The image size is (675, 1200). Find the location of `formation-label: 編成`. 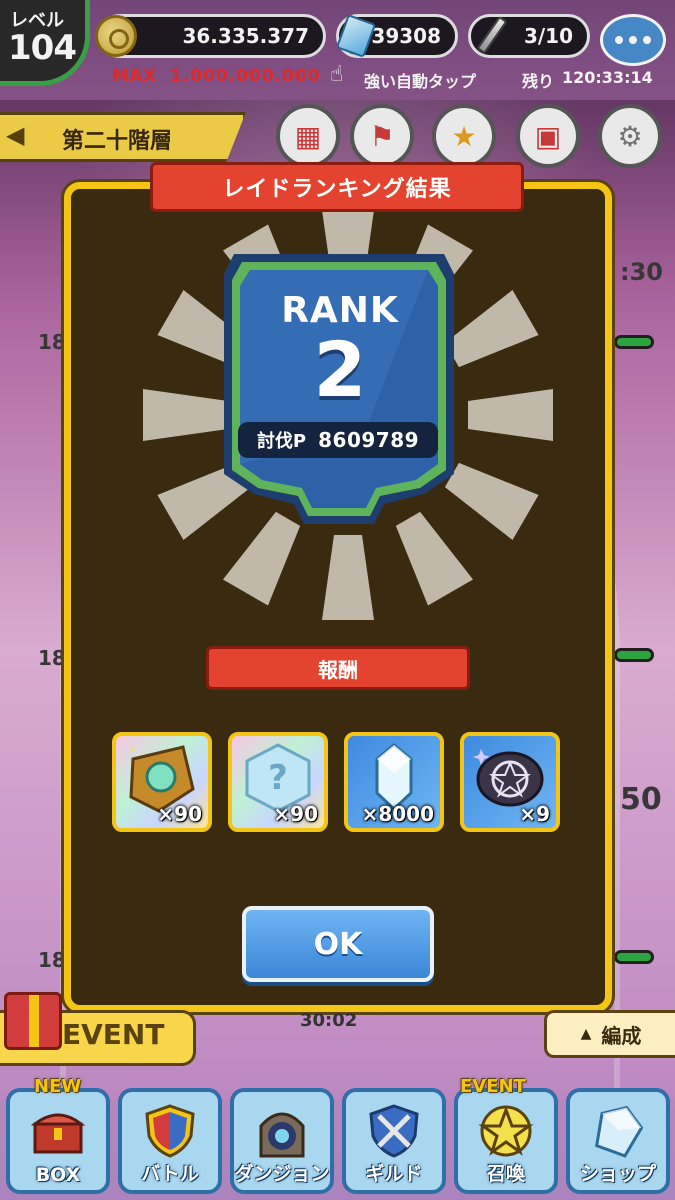

formation-label: 編成 is located at coordinates (621, 1035).